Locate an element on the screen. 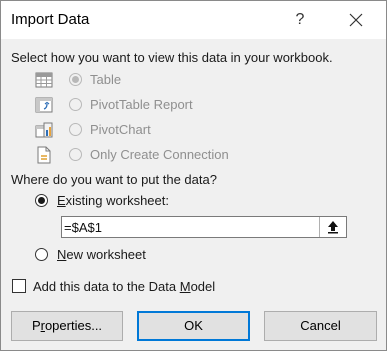 The width and height of the screenshot is (387, 351). close-icon is located at coordinates (356, 20).